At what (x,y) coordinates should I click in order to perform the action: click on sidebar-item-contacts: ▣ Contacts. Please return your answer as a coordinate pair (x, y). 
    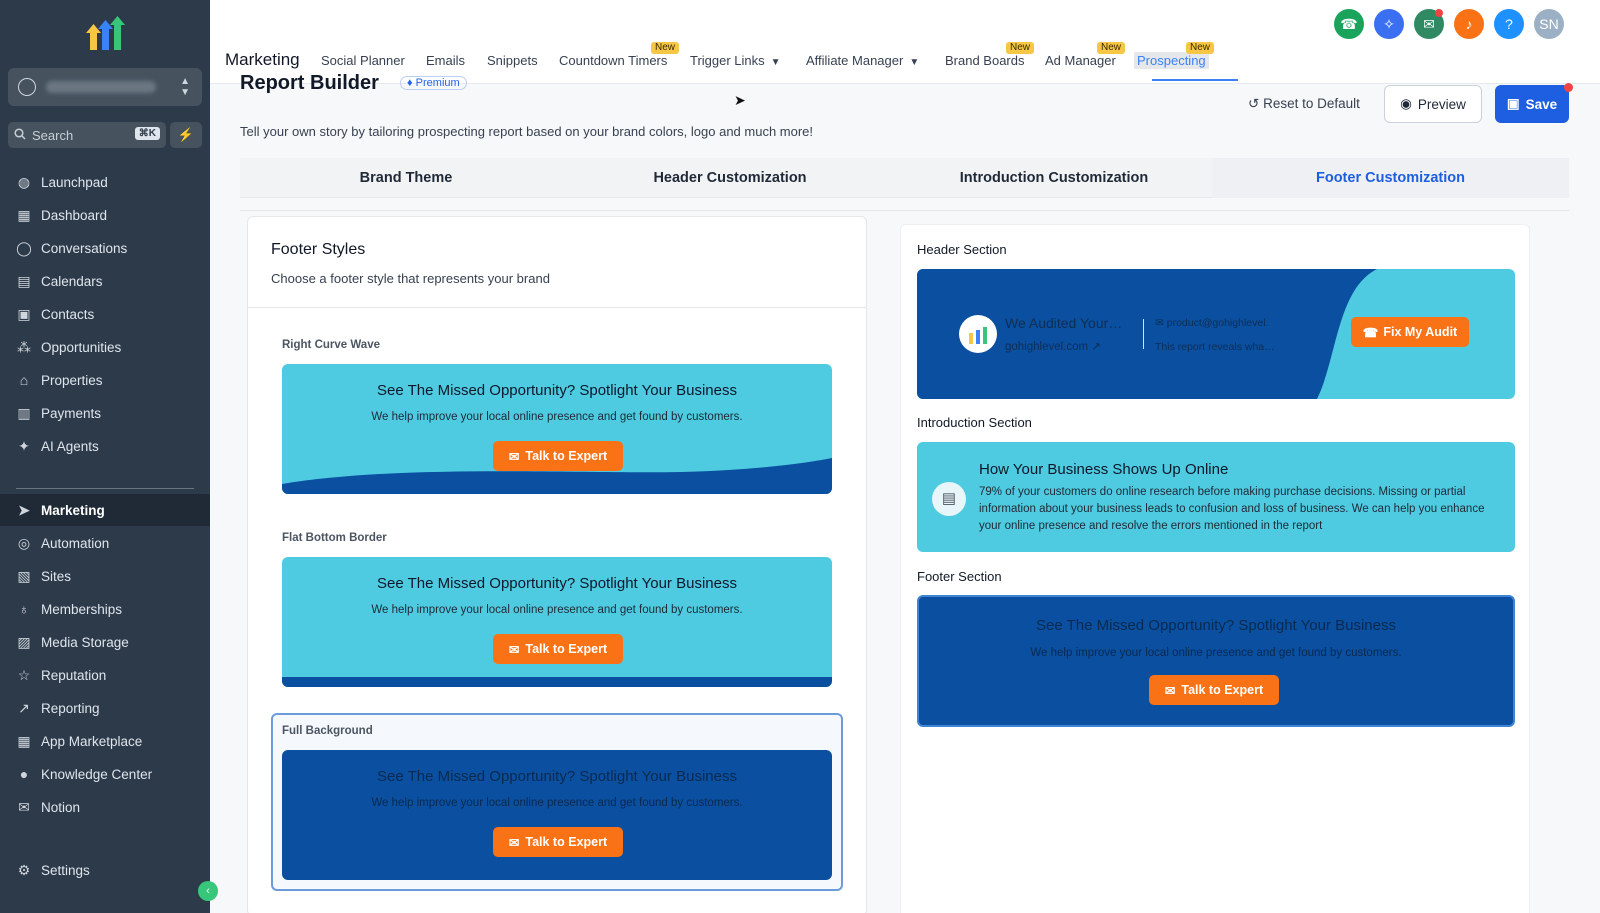
    Looking at the image, I should click on (105, 314).